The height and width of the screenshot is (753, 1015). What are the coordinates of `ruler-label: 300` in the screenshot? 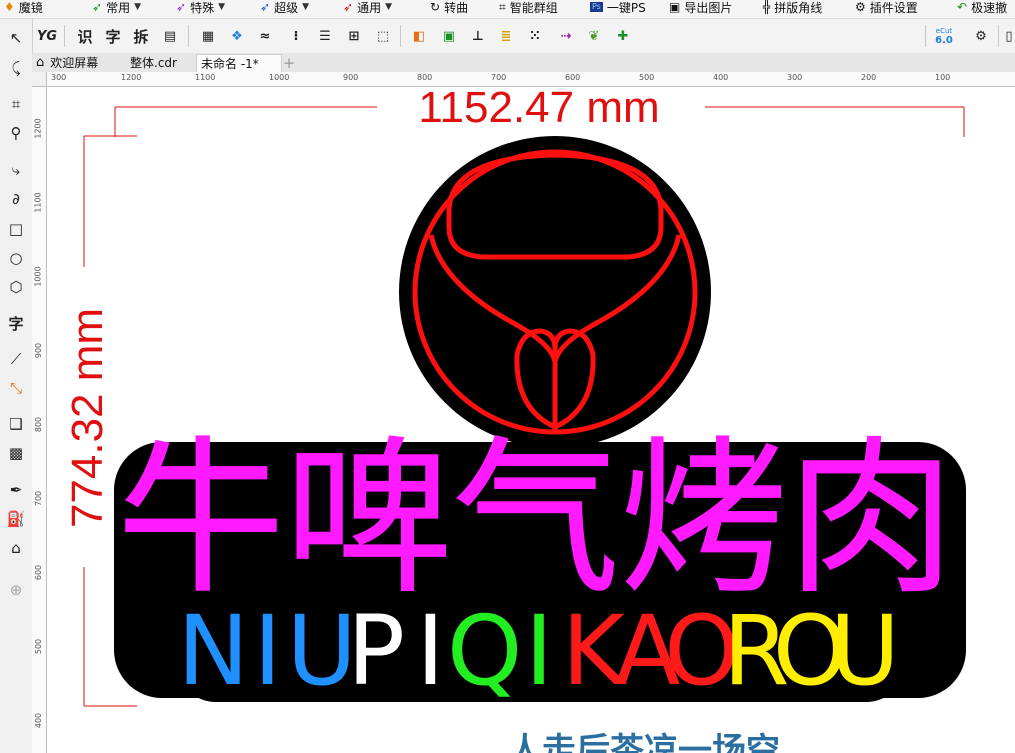 It's located at (795, 77).